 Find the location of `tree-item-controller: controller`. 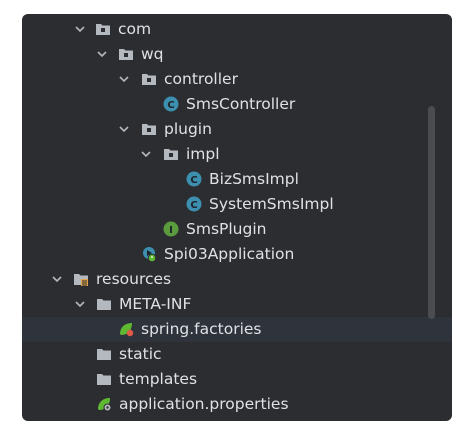

tree-item-controller: controller is located at coordinates (237, 79).